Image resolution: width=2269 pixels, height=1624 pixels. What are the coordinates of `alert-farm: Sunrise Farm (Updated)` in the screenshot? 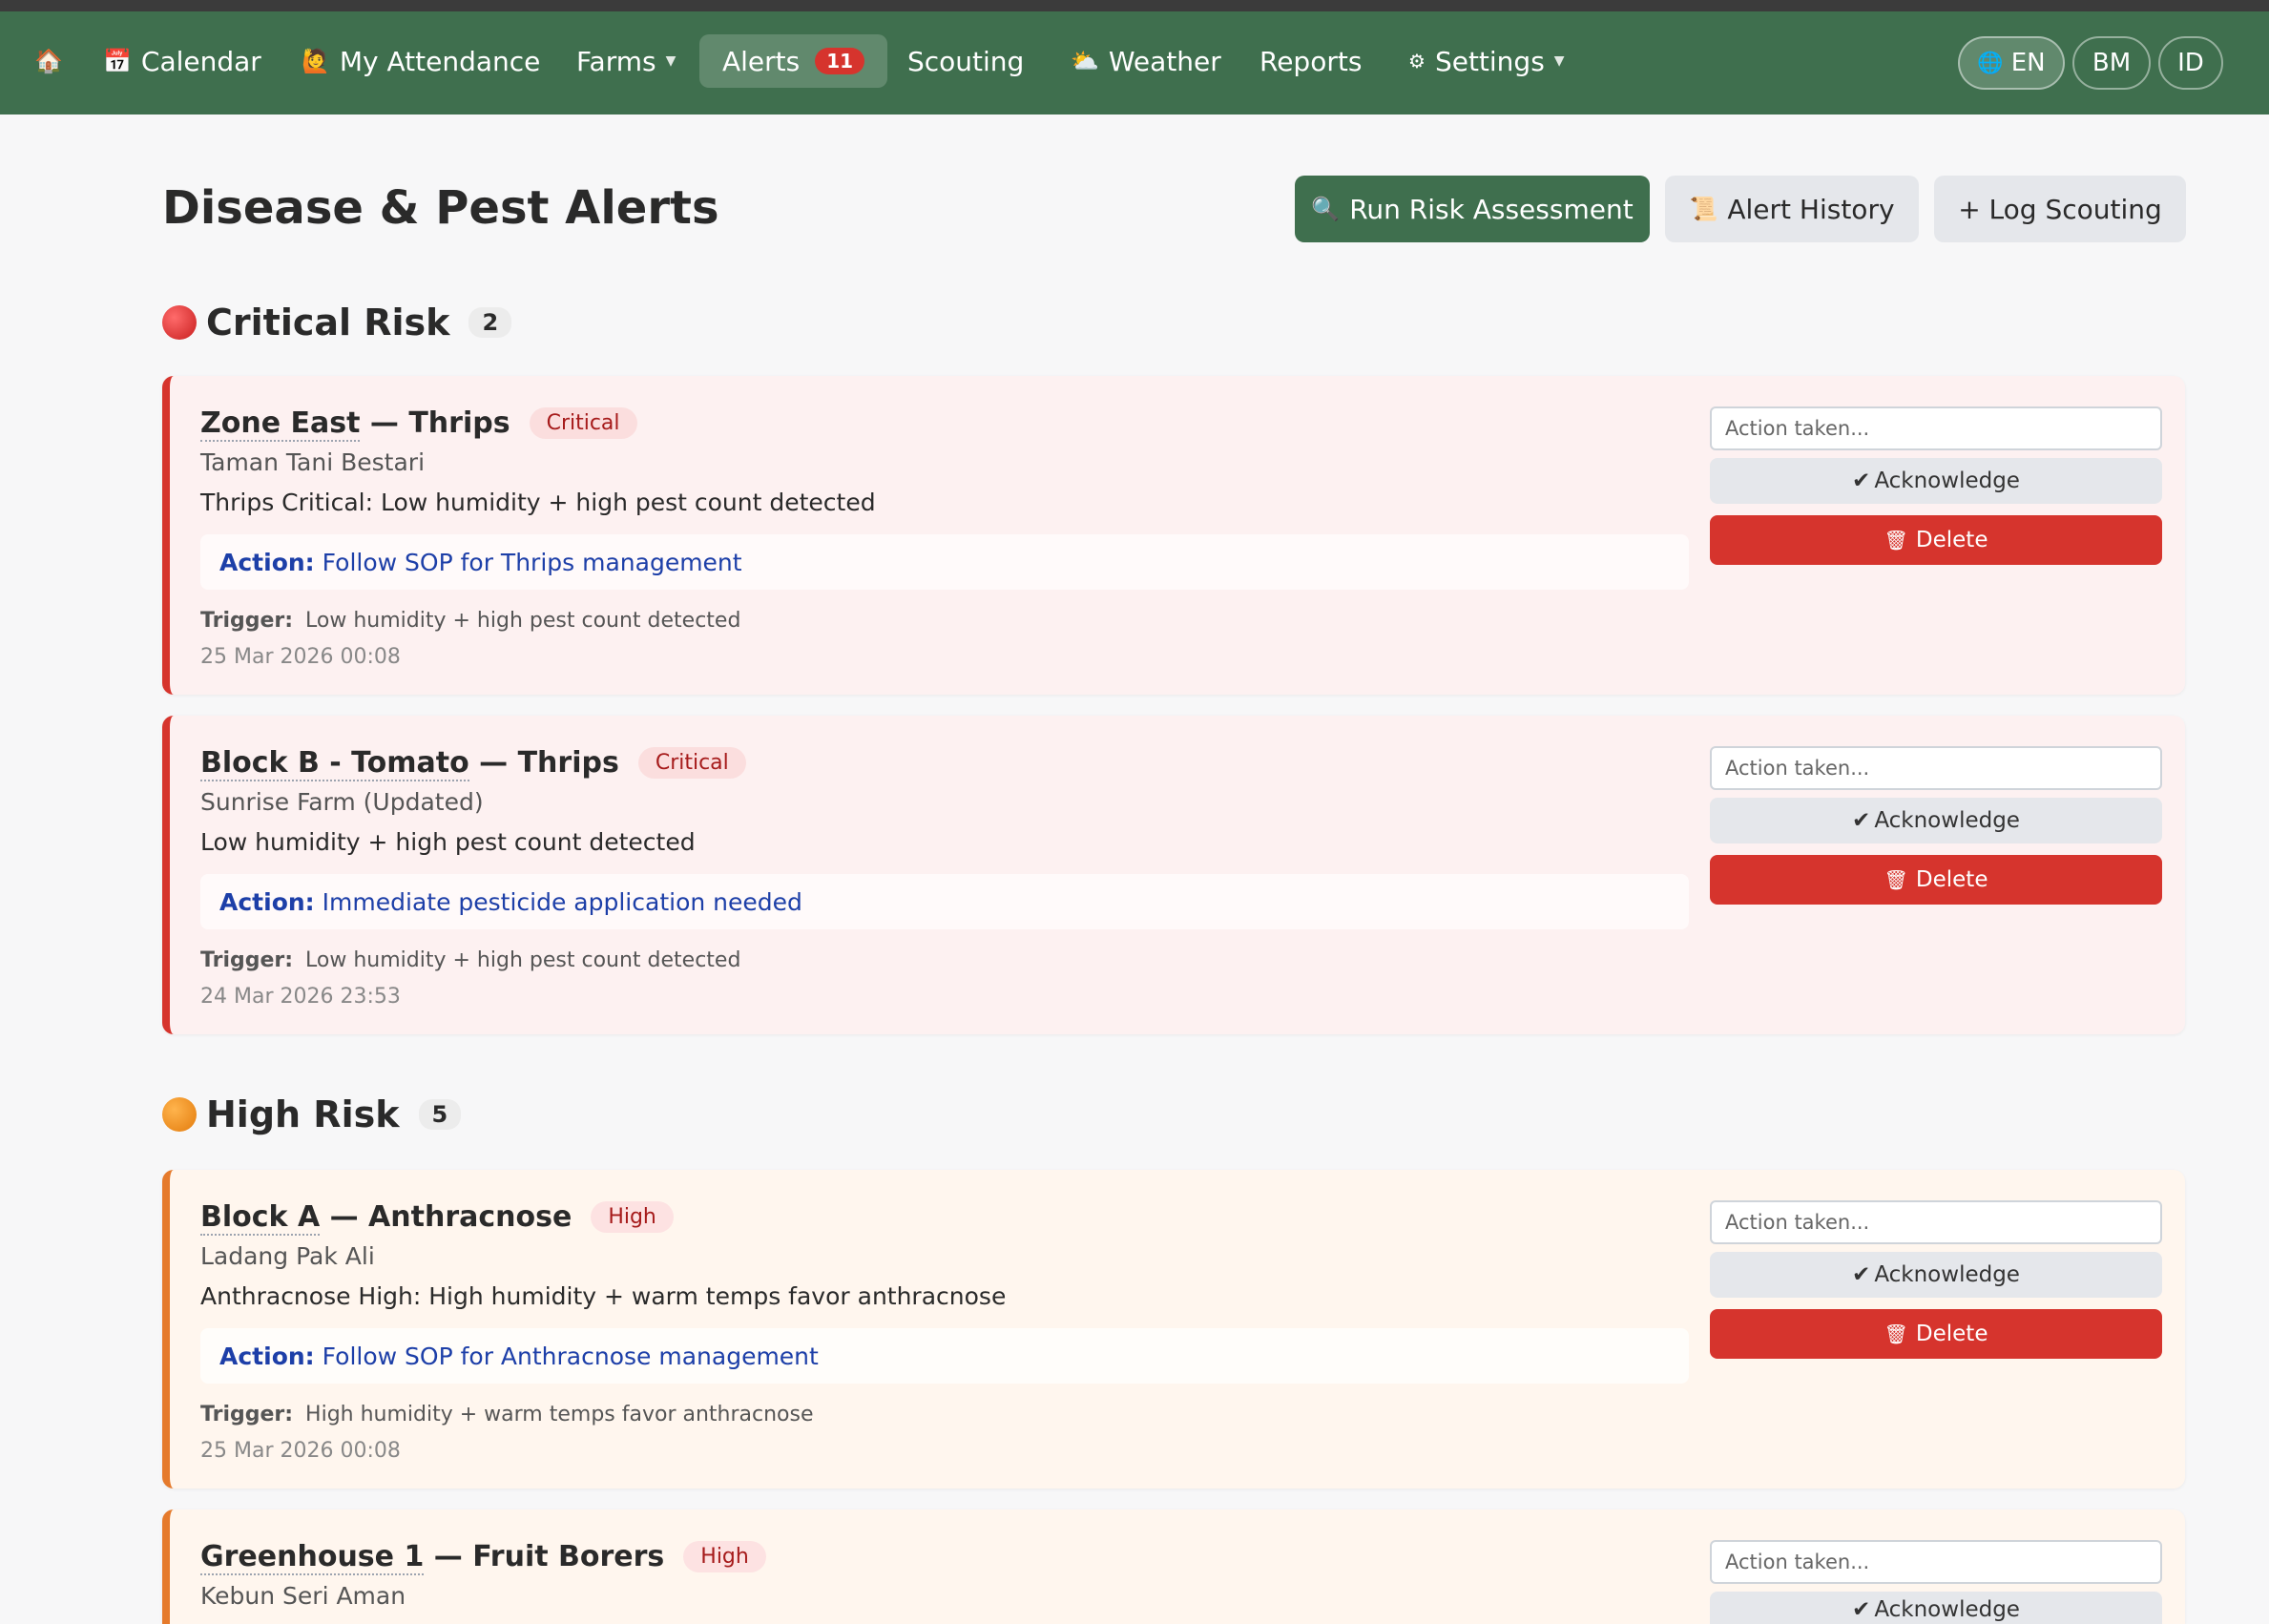 It's located at (342, 802).